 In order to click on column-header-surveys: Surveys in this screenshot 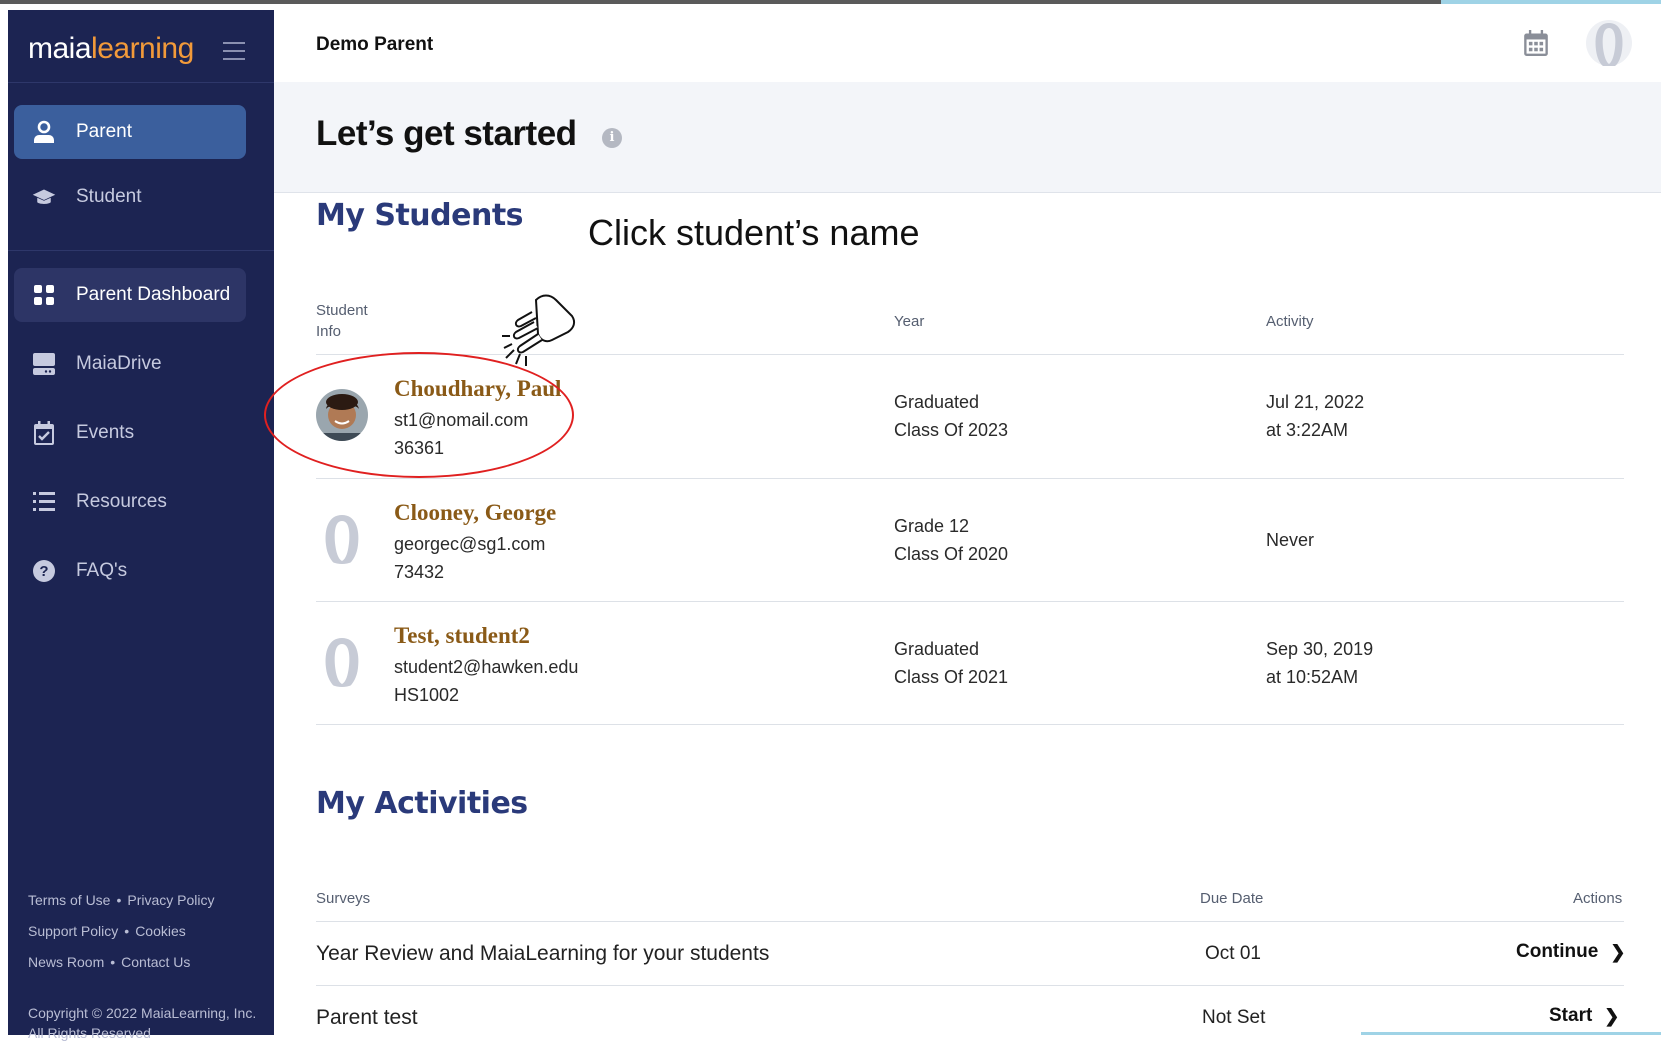, I will do `click(343, 898)`.